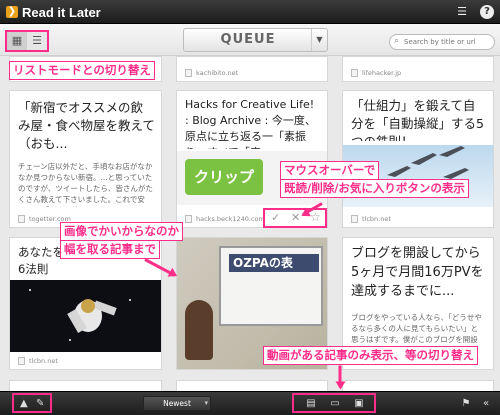 This screenshot has height=415, width=500. Describe the element at coordinates (462, 12) in the screenshot. I see `menu-list-icon: ☰` at that location.